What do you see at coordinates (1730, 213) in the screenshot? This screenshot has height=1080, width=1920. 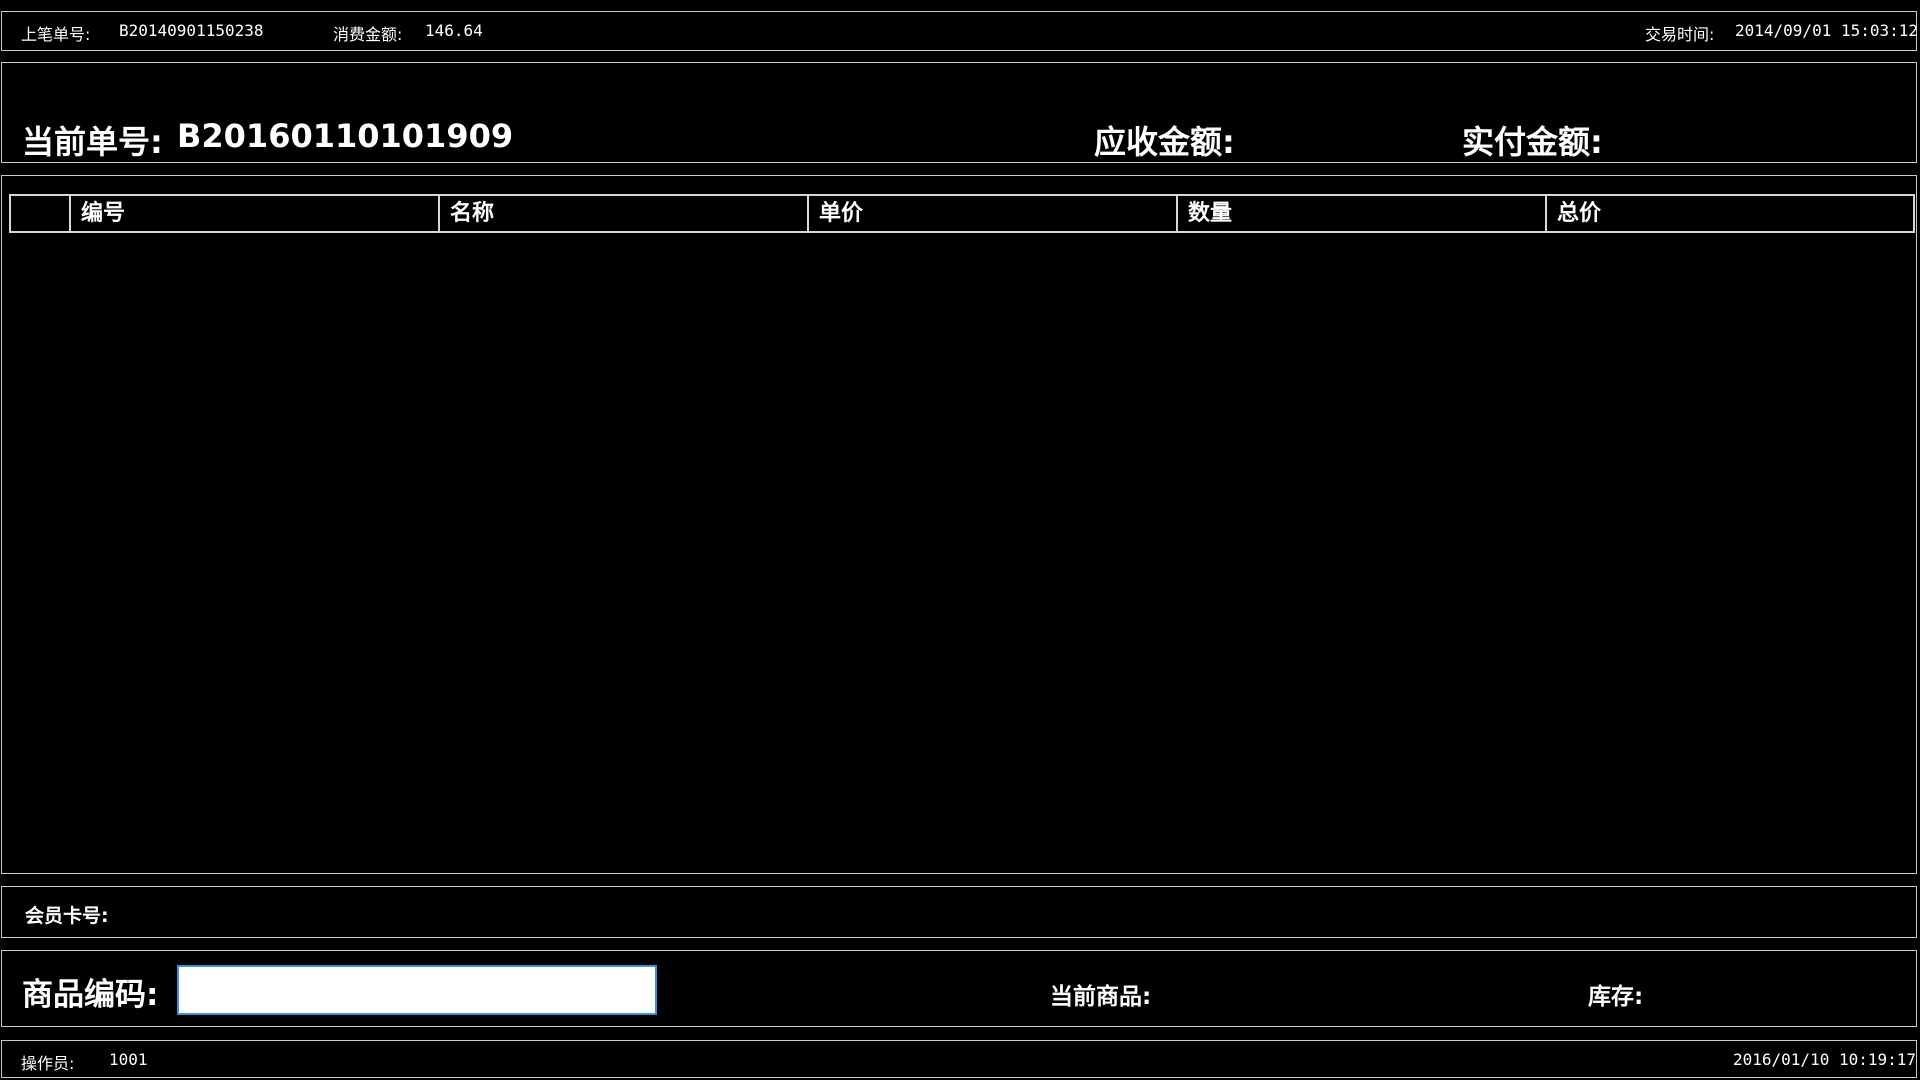 I see `column-header-total: 总价` at bounding box center [1730, 213].